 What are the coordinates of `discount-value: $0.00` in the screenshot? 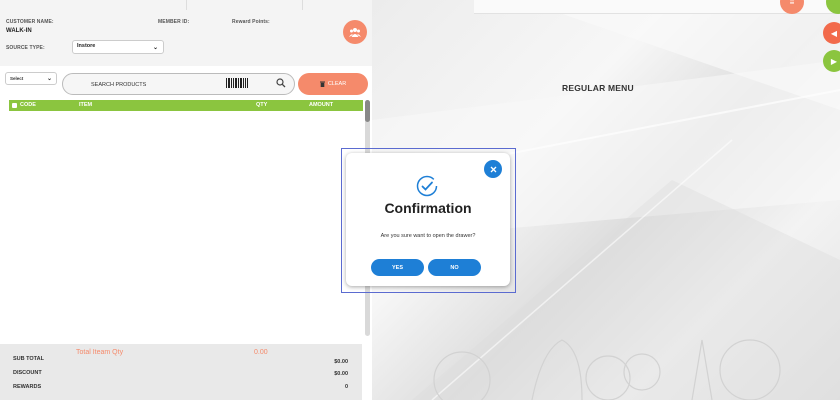 It's located at (341, 374).